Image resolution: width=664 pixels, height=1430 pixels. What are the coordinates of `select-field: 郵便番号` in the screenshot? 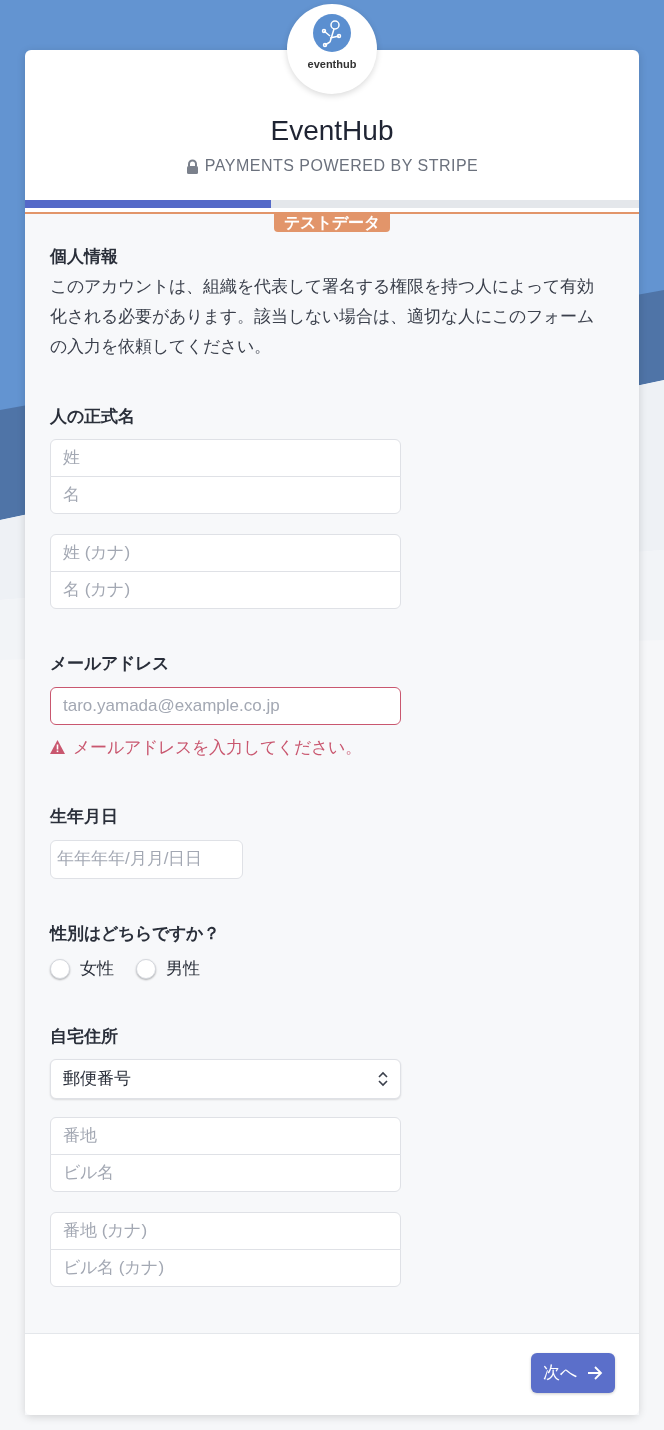 It's located at (225, 1079).